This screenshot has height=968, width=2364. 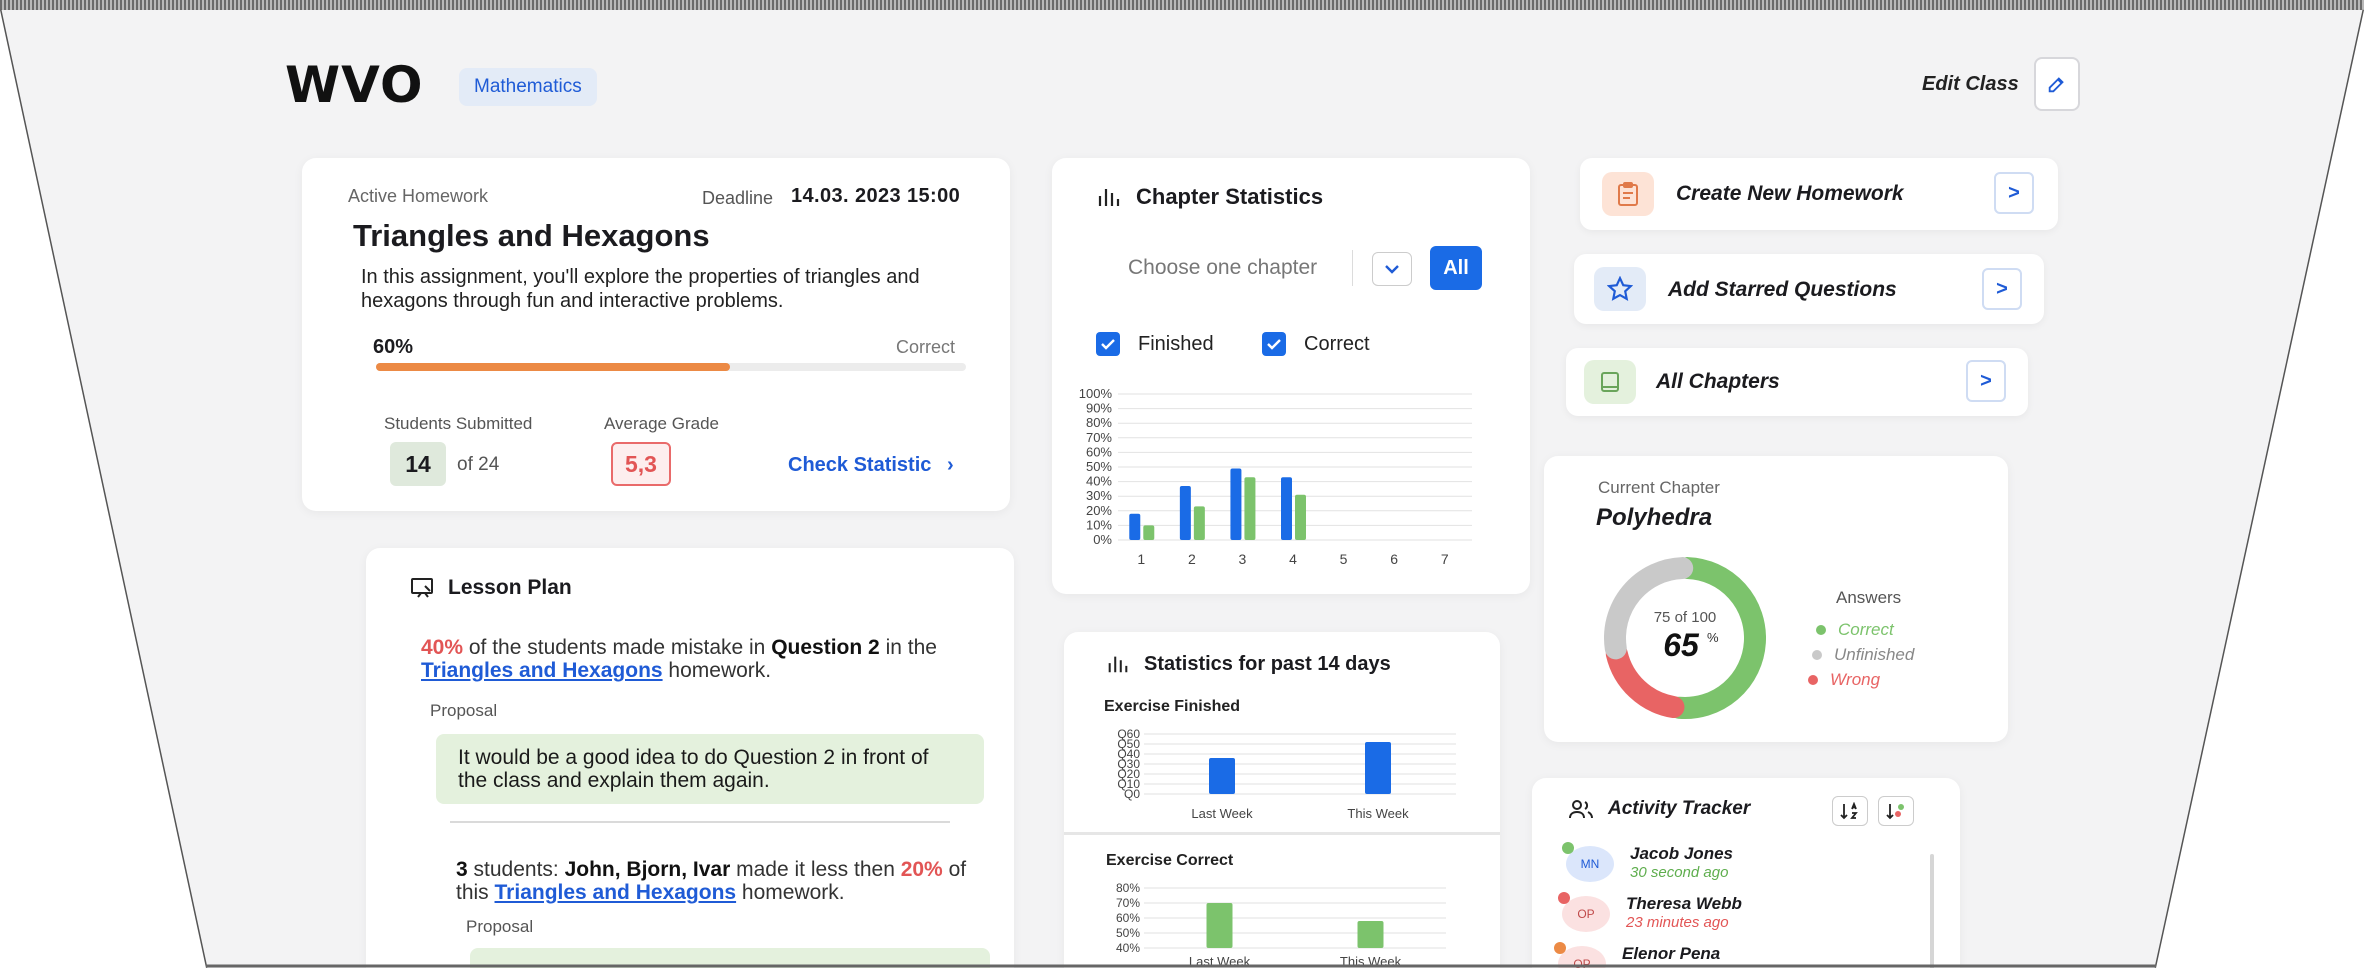 What do you see at coordinates (1378, 768) in the screenshot?
I see `bar-this-week` at bounding box center [1378, 768].